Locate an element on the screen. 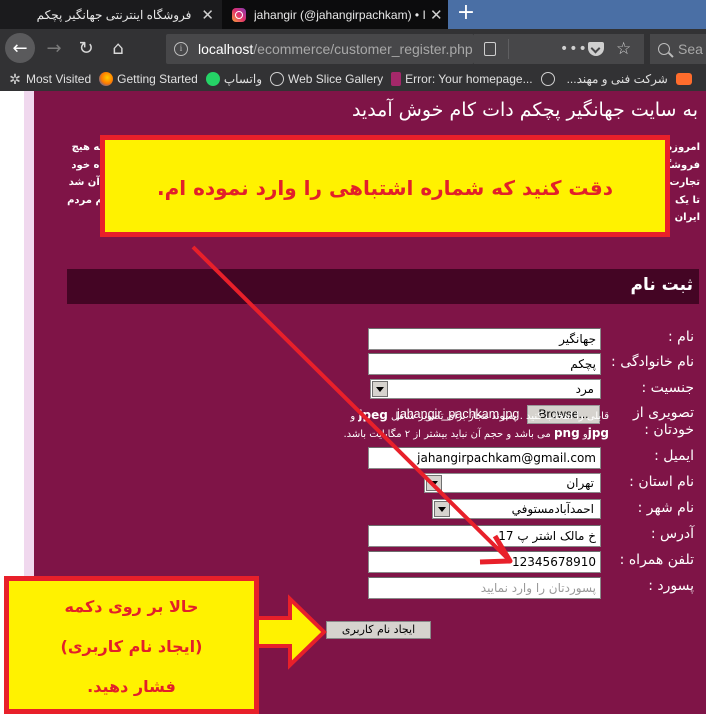  bookmark-label: واتساپ is located at coordinates (242, 79).